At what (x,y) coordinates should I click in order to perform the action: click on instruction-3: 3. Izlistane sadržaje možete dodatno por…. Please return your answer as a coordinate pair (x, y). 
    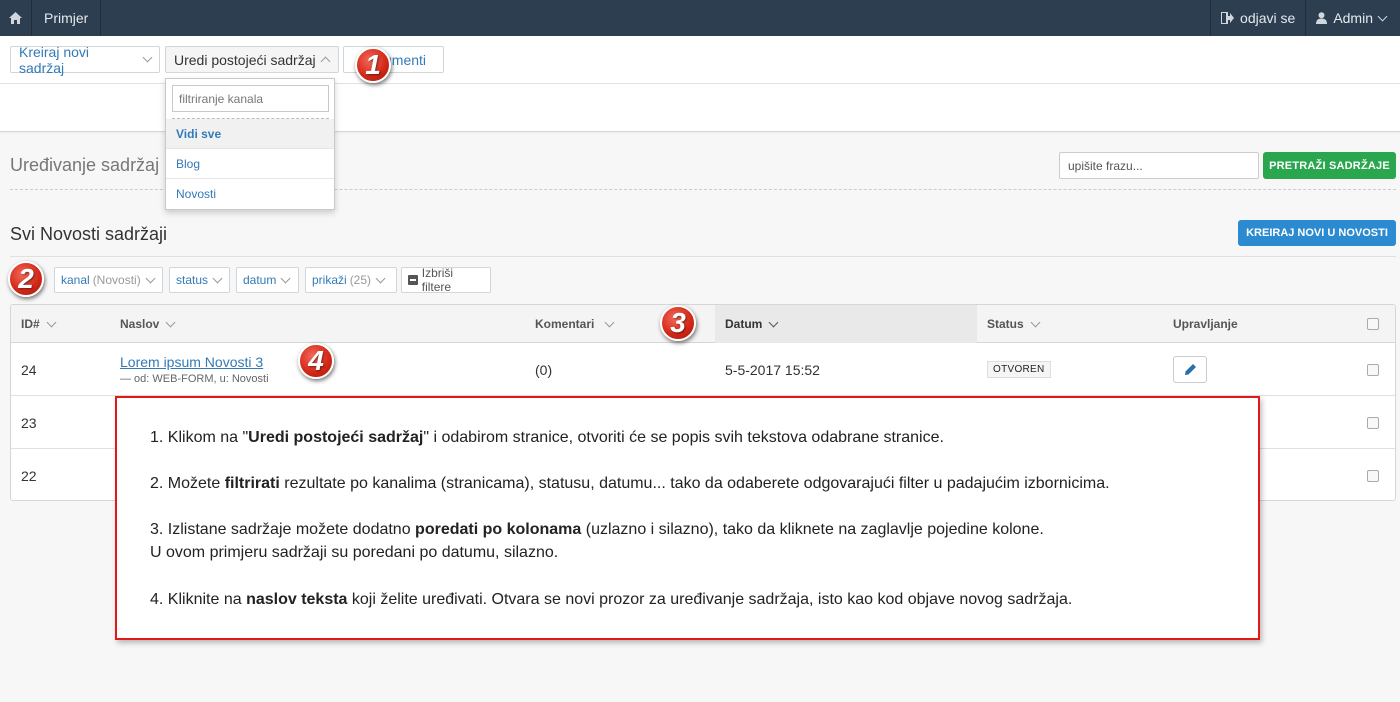
    Looking at the image, I should click on (597, 529).